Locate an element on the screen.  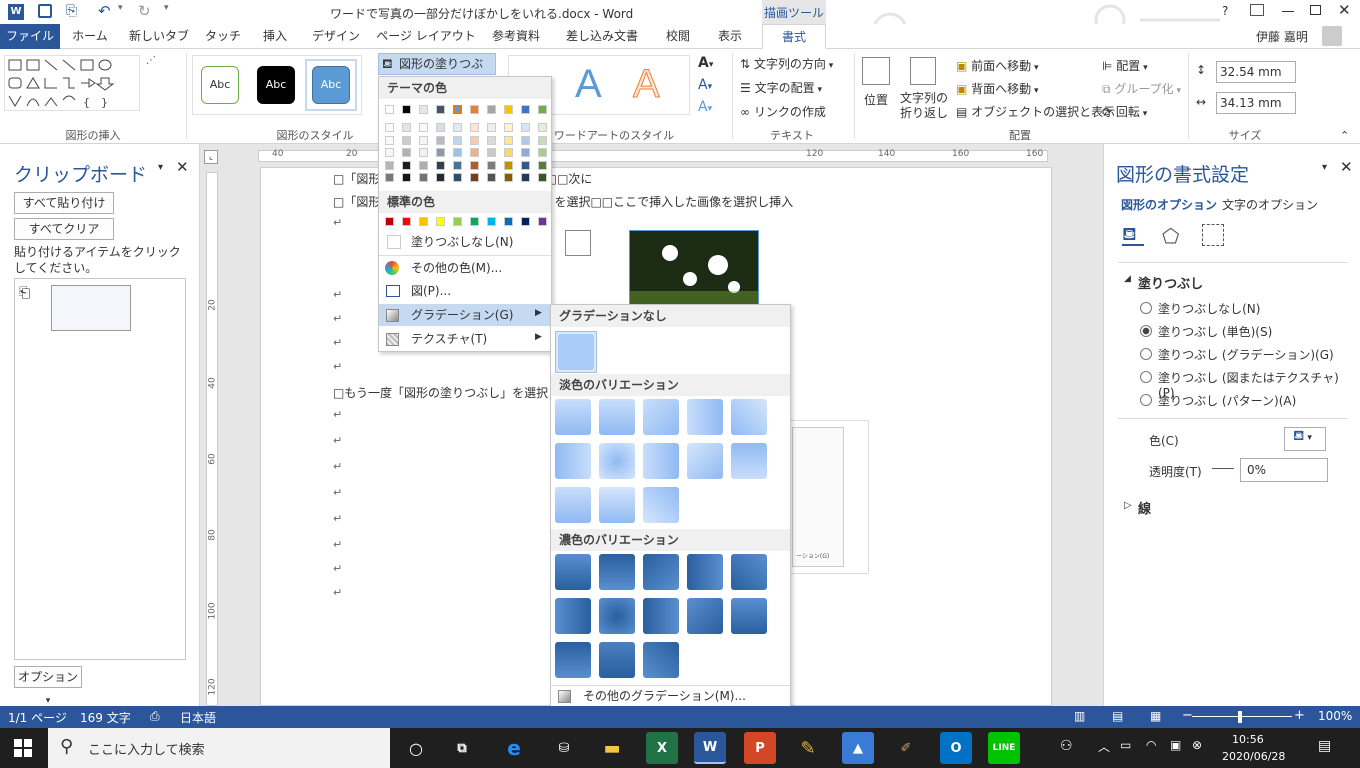
text-fill-icon: A▾ is located at coordinates (705, 63).